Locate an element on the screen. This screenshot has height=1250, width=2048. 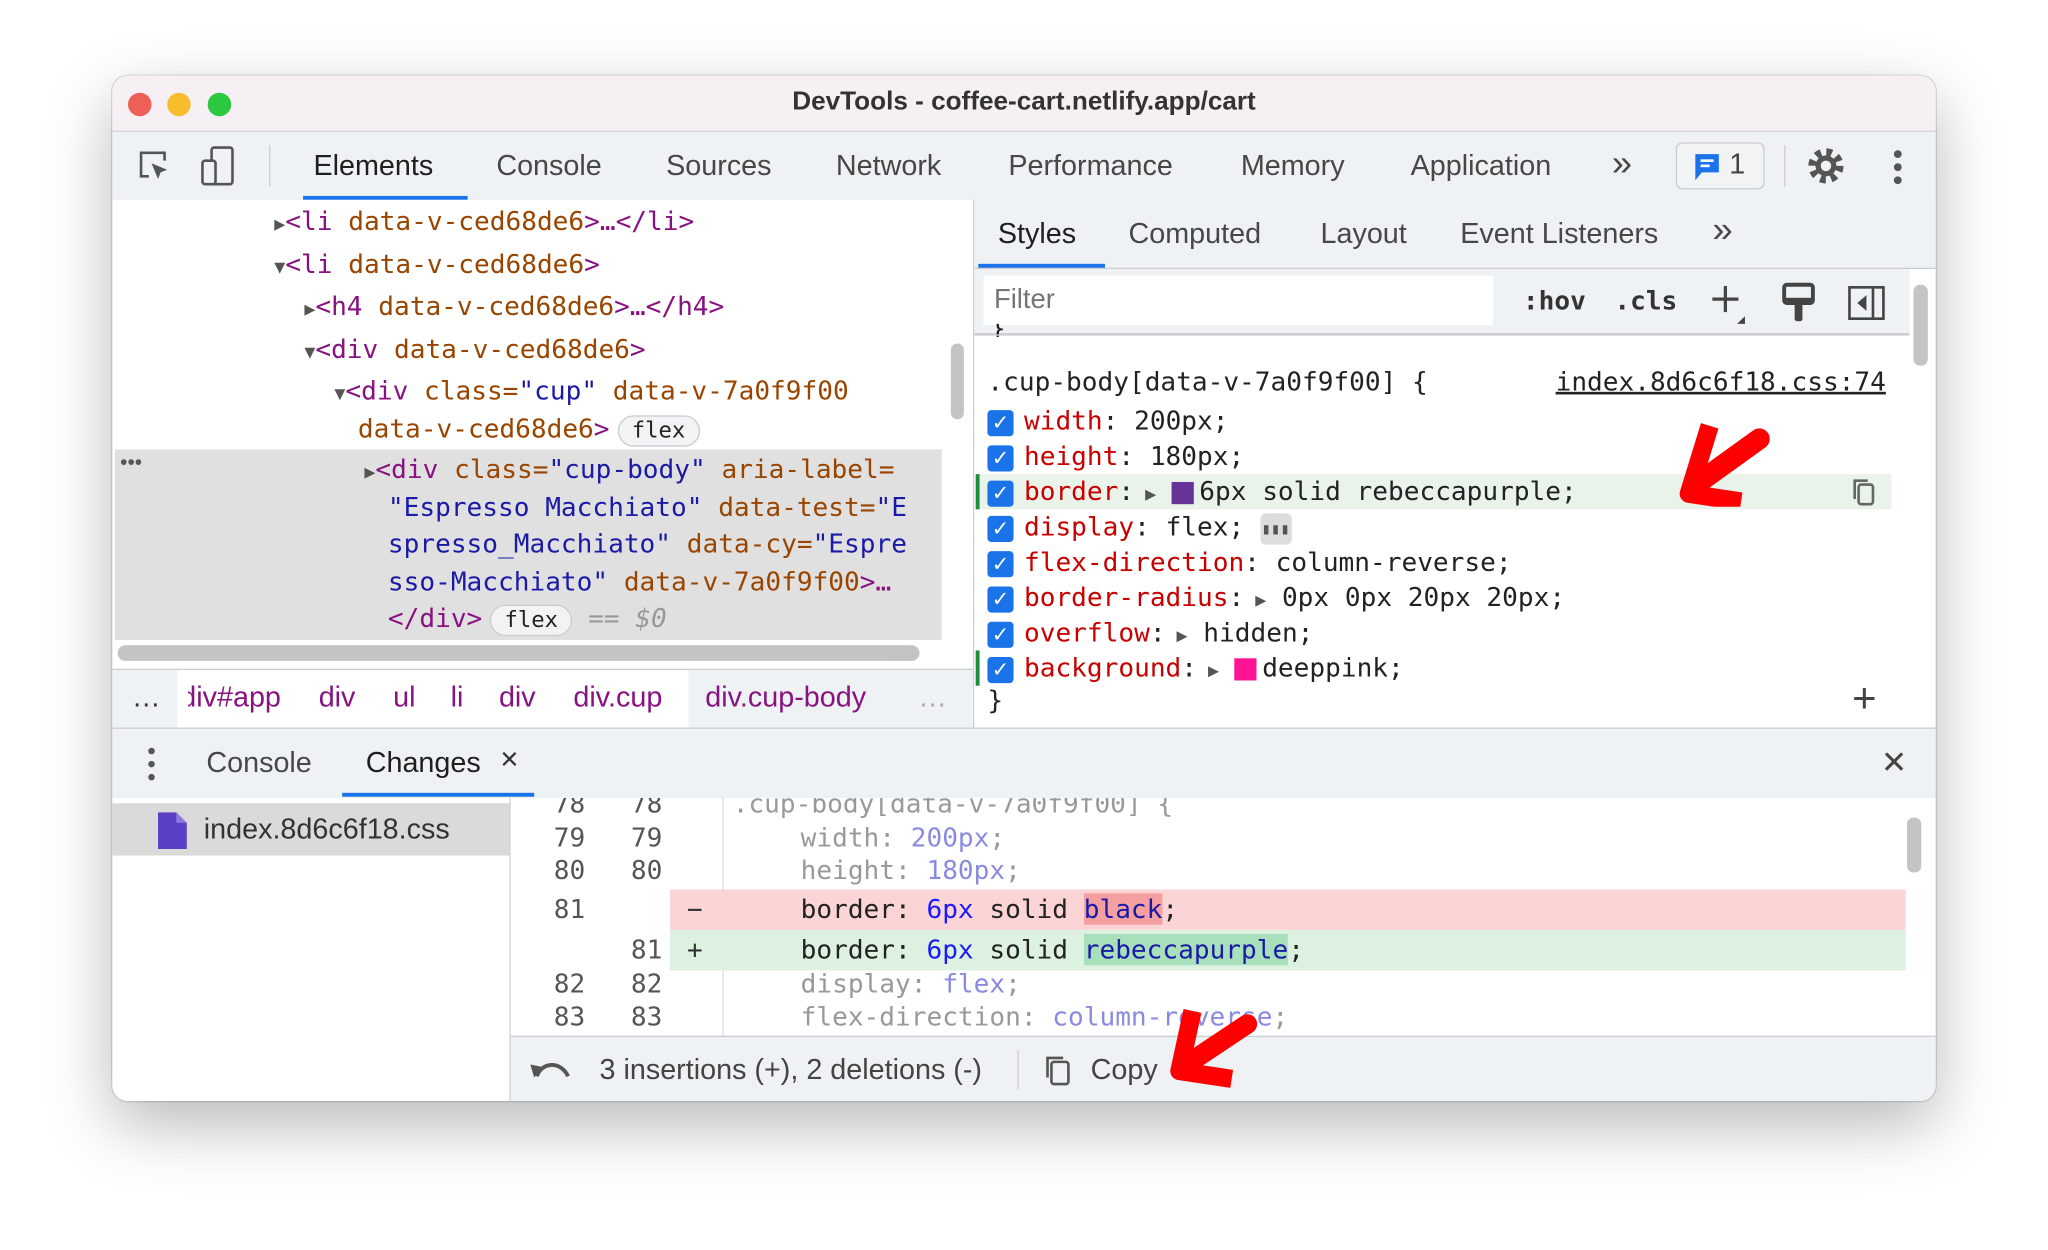
rule-source-link: index.8d6c6f18.css:74 is located at coordinates (1721, 381).